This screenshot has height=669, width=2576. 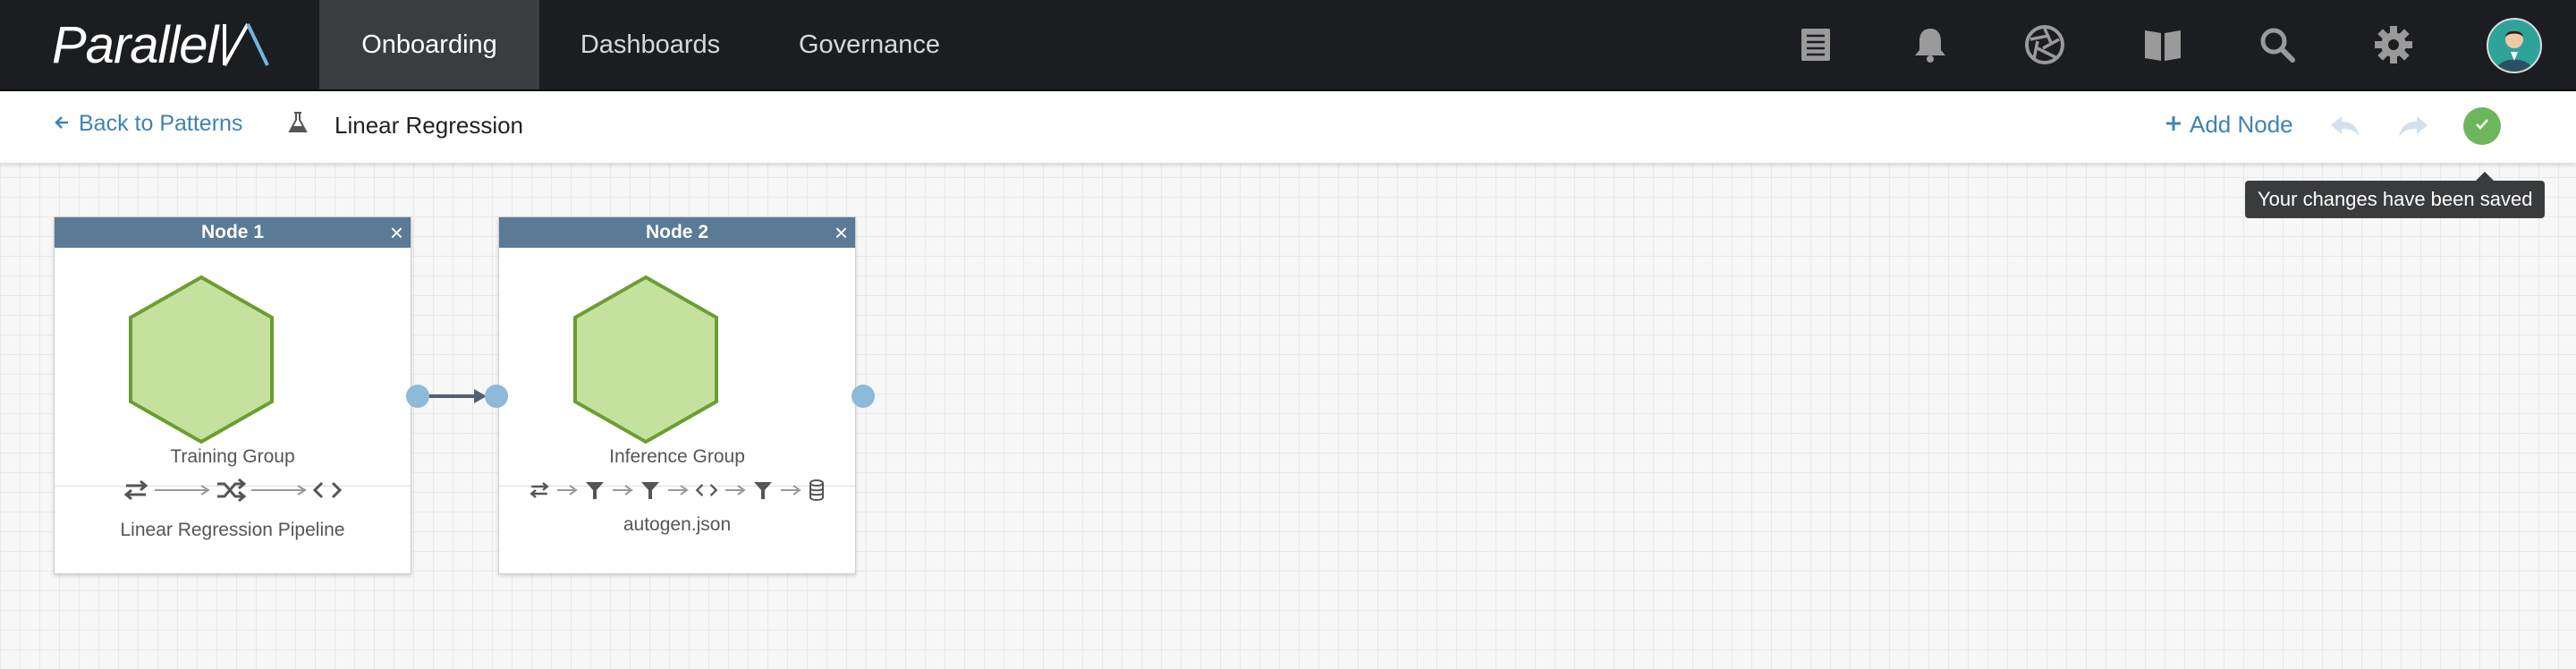 I want to click on node-title: Node 1, so click(x=232, y=232).